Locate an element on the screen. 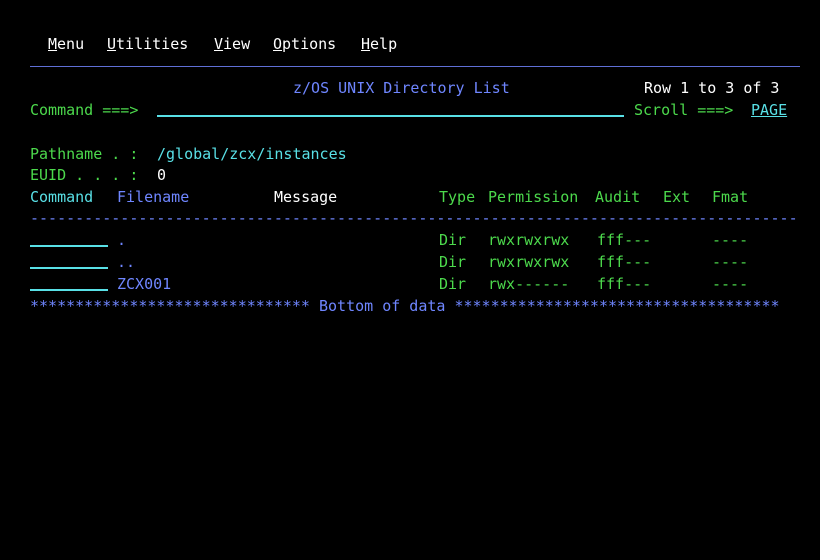  stars-left: ******************************* is located at coordinates (174, 306).